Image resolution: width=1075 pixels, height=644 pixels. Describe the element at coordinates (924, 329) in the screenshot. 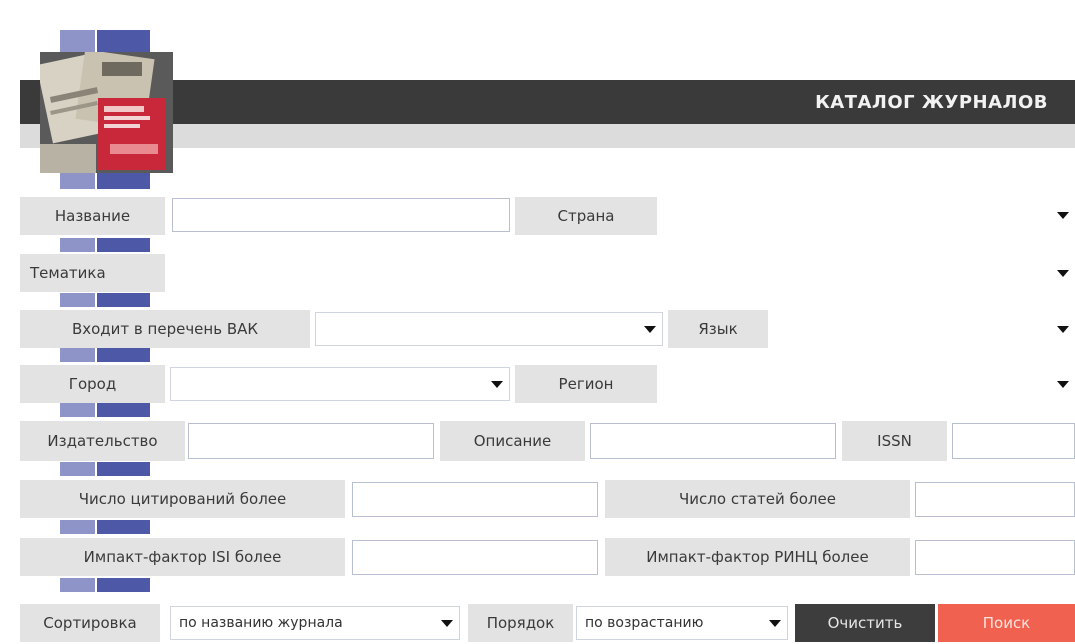

I see `language-select` at that location.